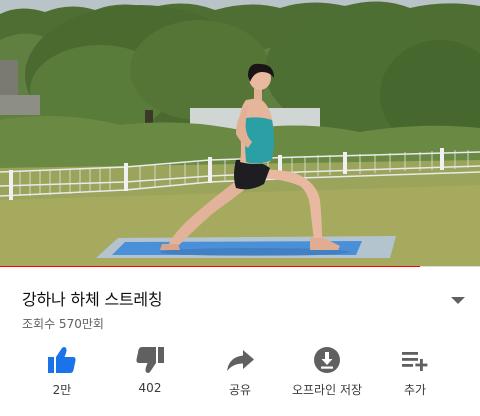 The height and width of the screenshot is (416, 480). What do you see at coordinates (210, 266) in the screenshot?
I see `progress-bar-fill` at bounding box center [210, 266].